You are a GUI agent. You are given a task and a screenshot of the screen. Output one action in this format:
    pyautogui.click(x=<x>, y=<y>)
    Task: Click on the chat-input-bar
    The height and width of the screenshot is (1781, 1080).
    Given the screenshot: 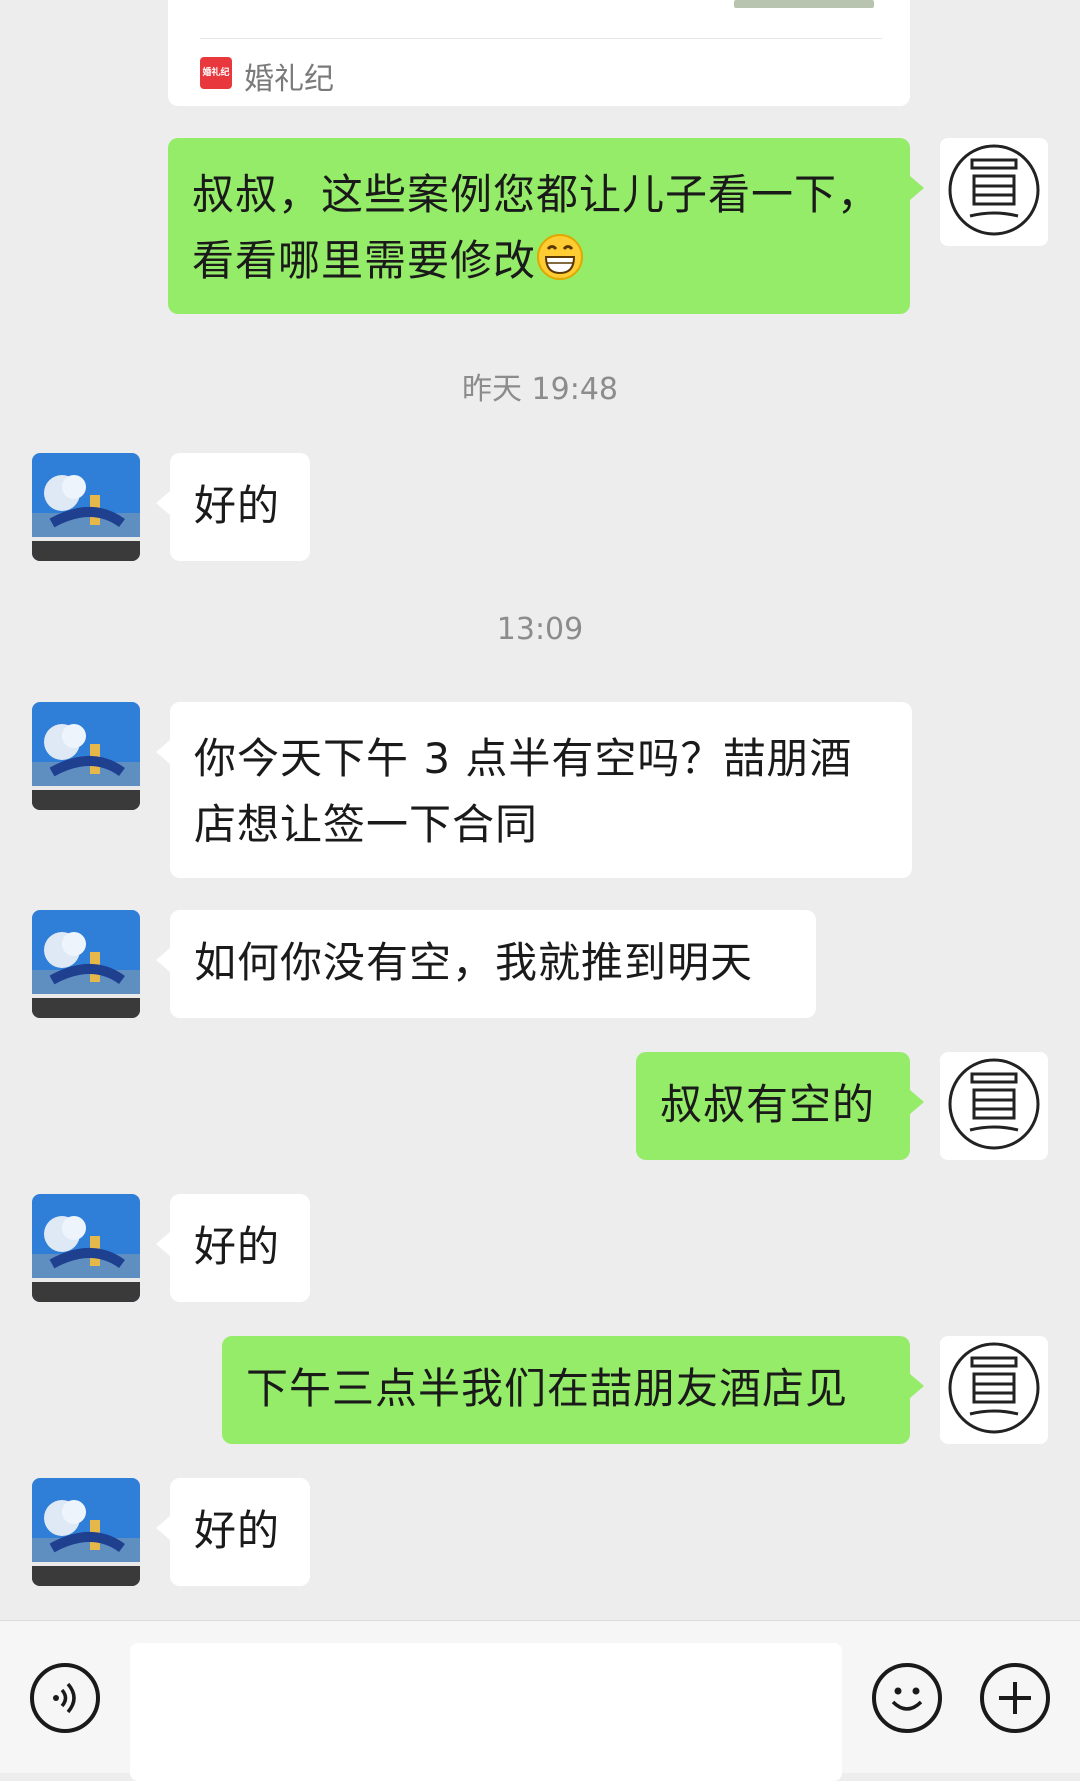 What is the action you would take?
    pyautogui.click(x=540, y=1700)
    